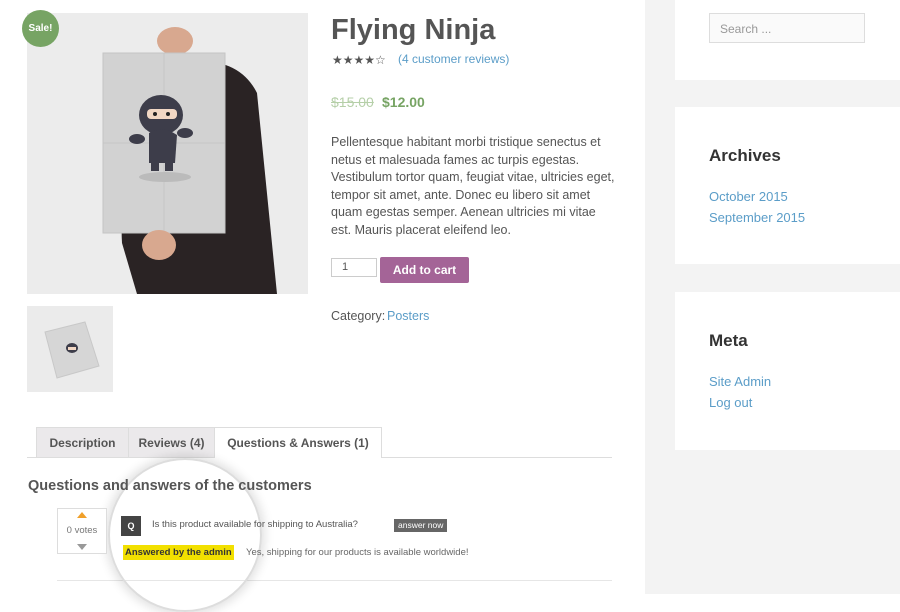 The height and width of the screenshot is (612, 900). I want to click on archives-widget: Archives October 2015 September 2015, so click(787, 185).